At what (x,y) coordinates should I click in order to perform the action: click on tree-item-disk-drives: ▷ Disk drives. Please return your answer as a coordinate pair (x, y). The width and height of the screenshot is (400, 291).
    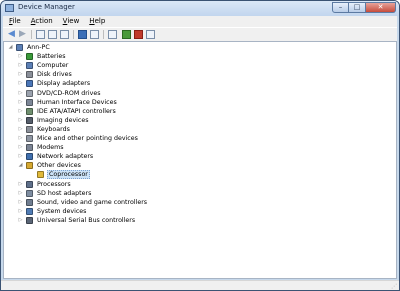
    Looking at the image, I should click on (45, 74).